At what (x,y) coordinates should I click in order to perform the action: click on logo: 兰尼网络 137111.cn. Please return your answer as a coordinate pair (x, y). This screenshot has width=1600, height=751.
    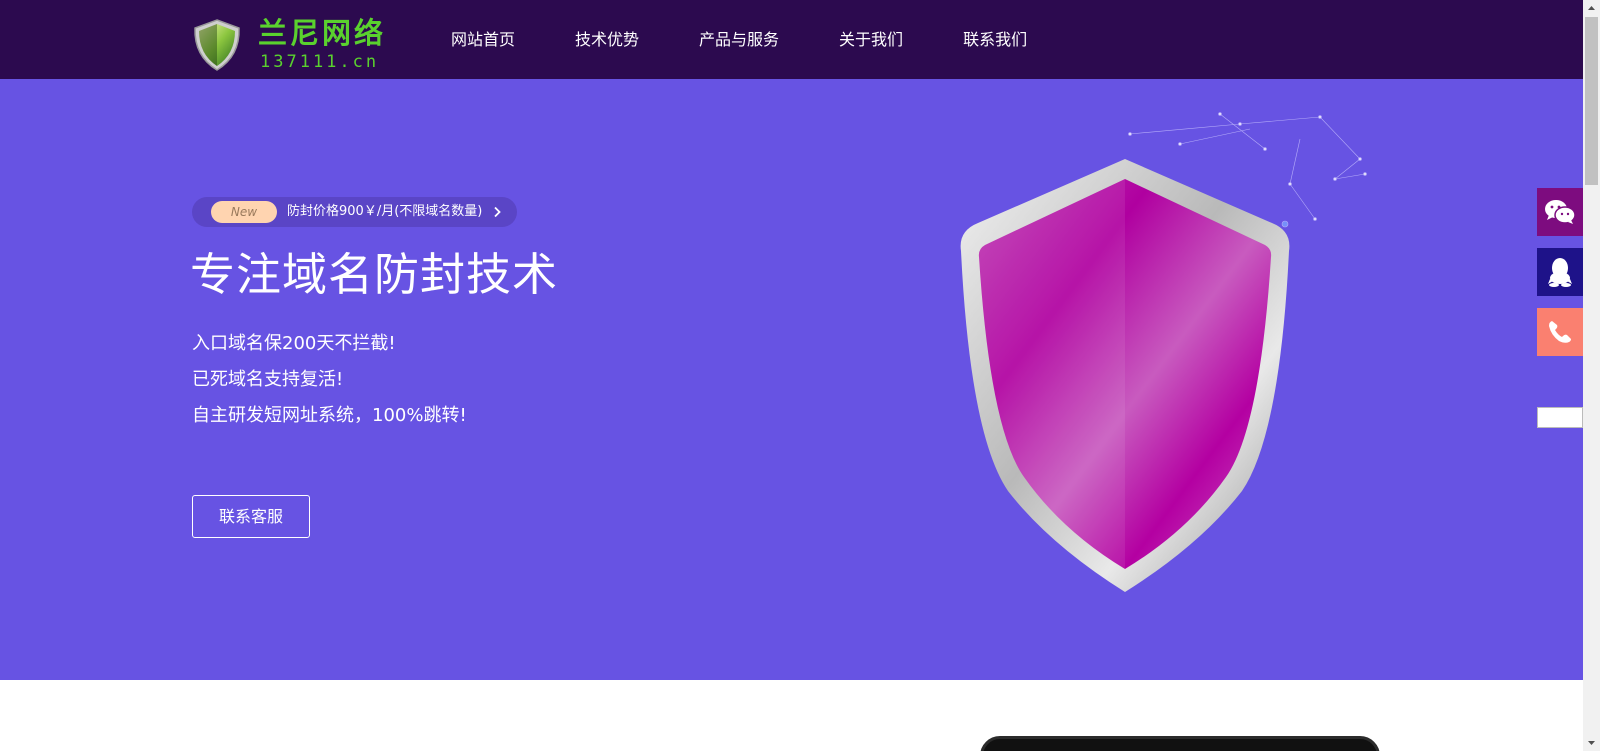
    Looking at the image, I should click on (287, 44).